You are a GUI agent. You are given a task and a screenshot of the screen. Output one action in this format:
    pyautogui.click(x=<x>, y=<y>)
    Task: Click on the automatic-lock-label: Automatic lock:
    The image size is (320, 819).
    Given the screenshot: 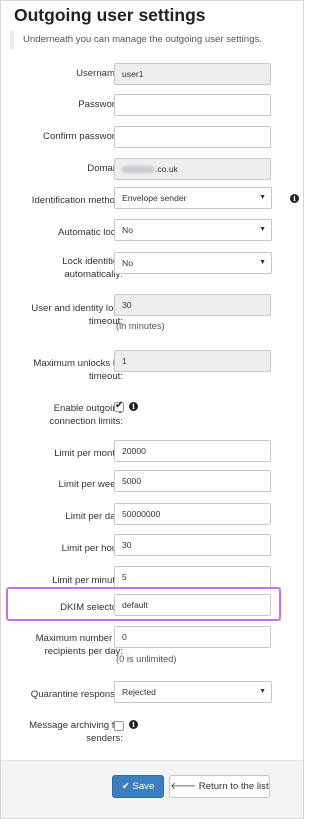 What is the action you would take?
    pyautogui.click(x=90, y=232)
    